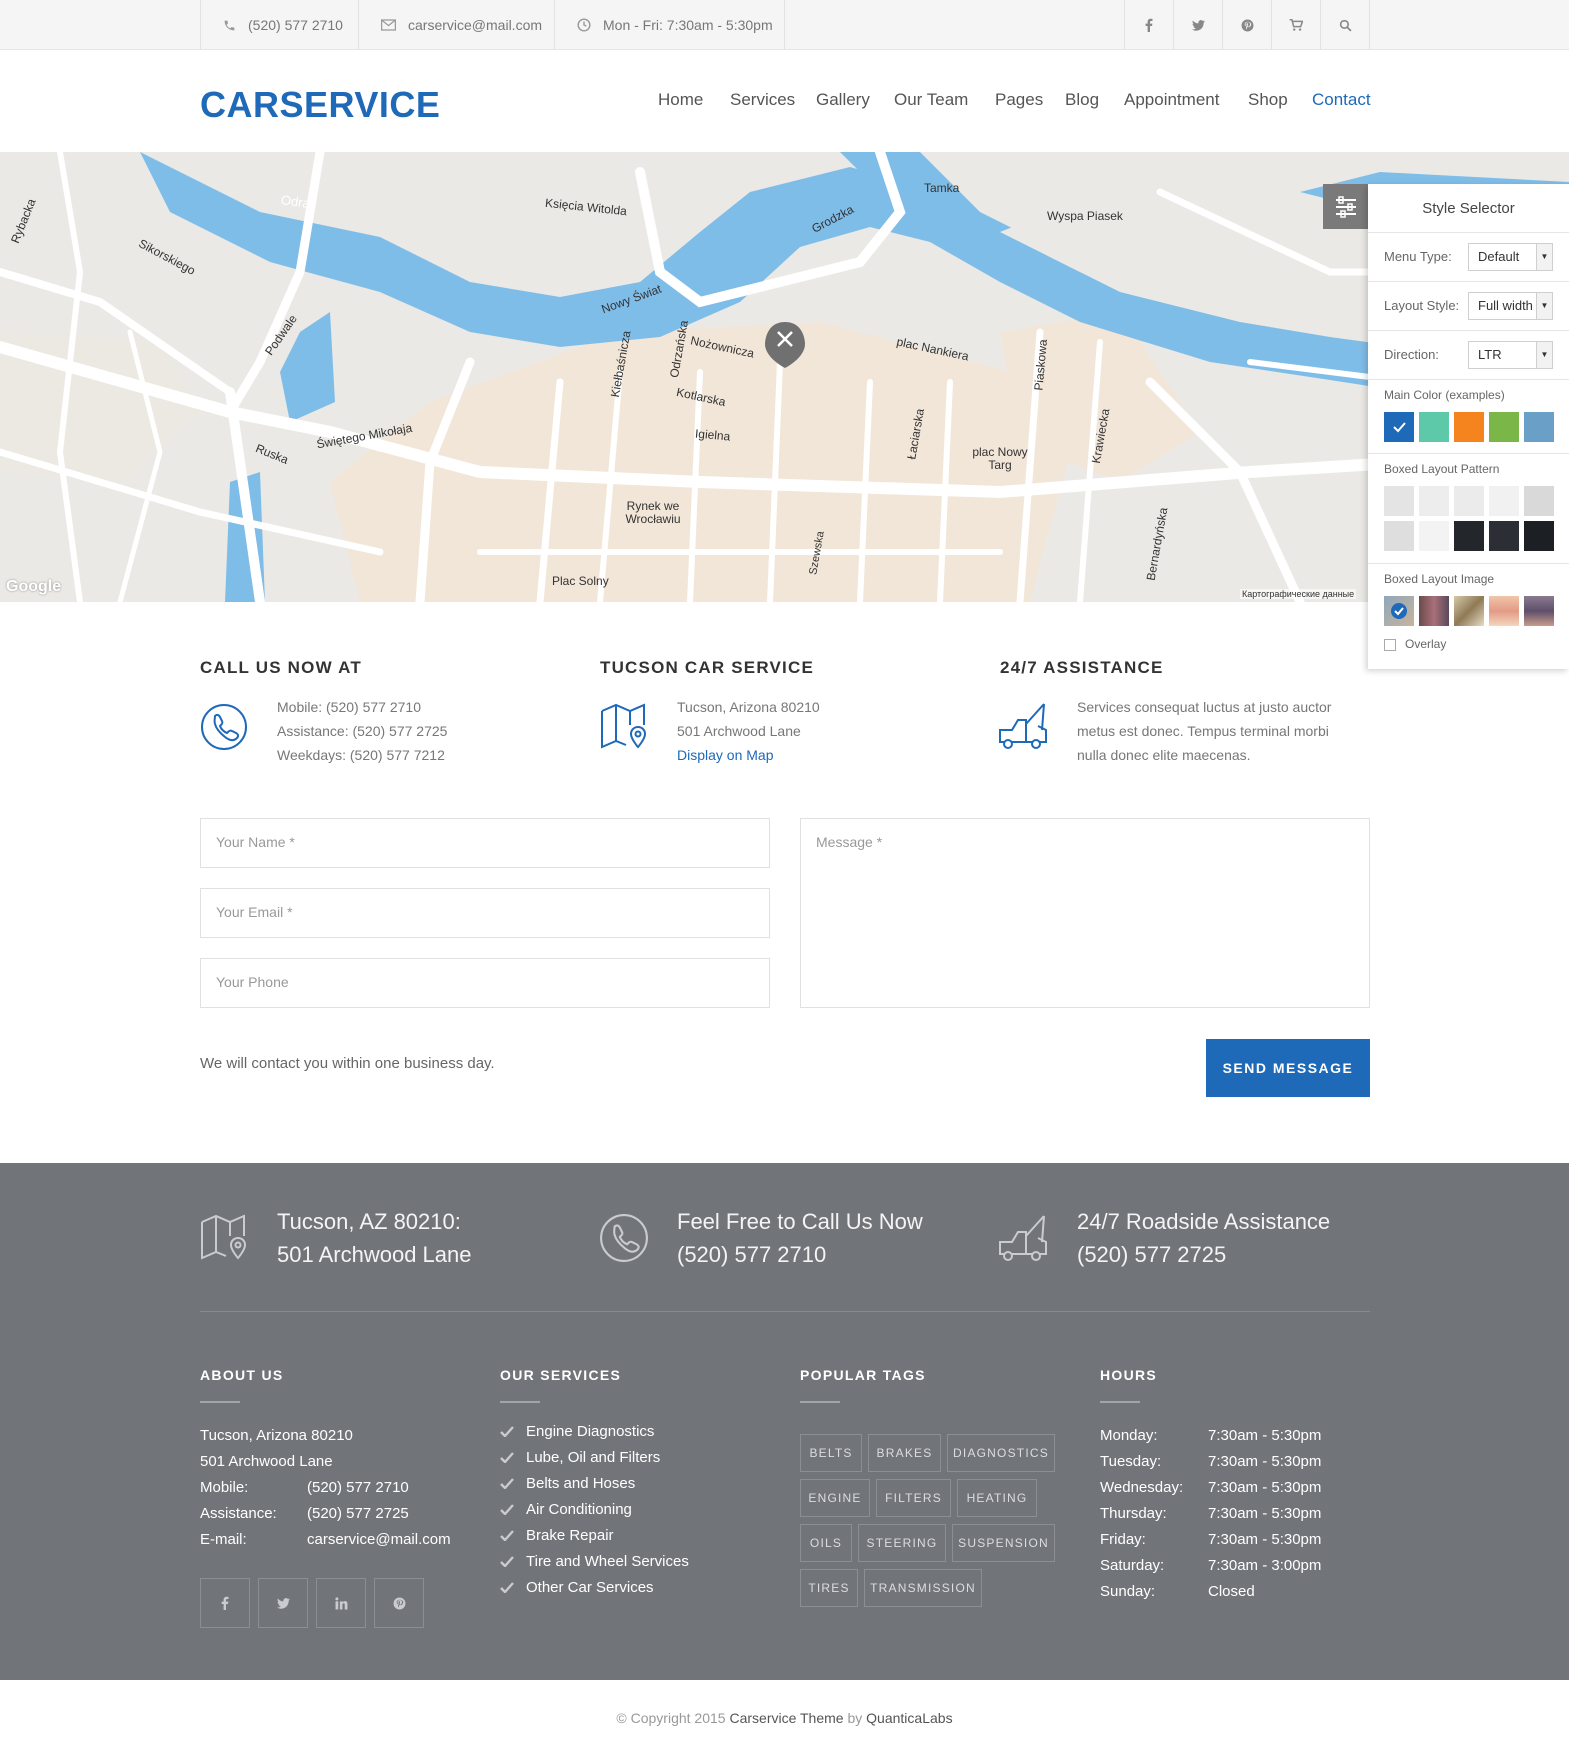  I want to click on tags-title: POPULAR TAGS, so click(863, 1375).